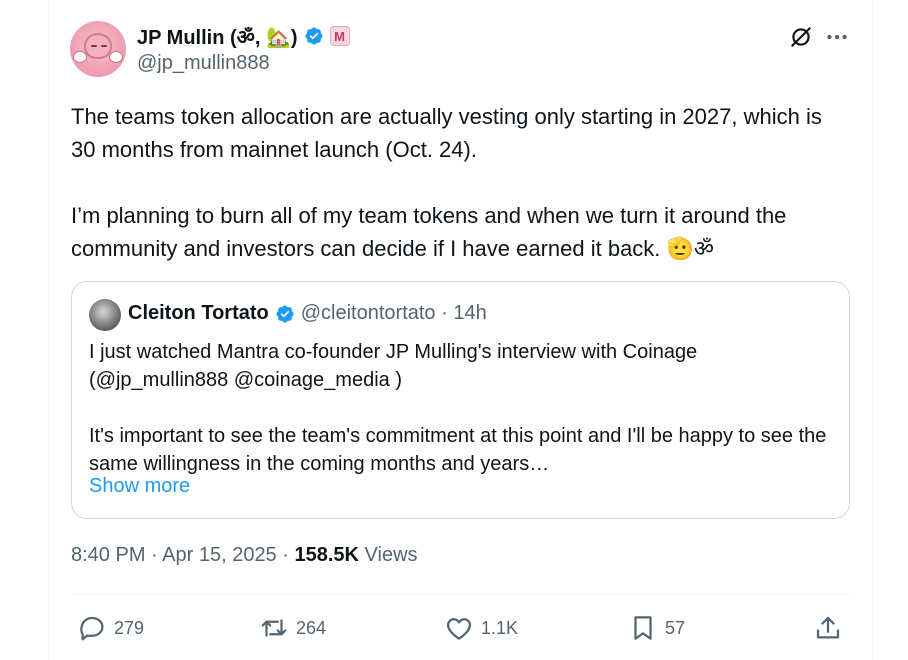  Describe the element at coordinates (339, 36) in the screenshot. I see `affiliate-badge: M` at that location.